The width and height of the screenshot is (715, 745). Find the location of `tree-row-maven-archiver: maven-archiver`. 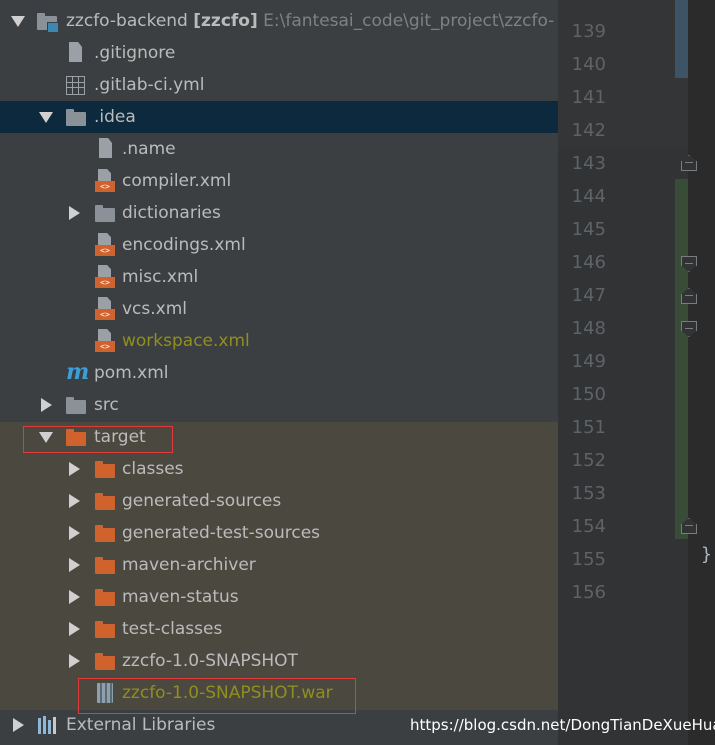

tree-row-maven-archiver: maven-archiver is located at coordinates (279, 565).